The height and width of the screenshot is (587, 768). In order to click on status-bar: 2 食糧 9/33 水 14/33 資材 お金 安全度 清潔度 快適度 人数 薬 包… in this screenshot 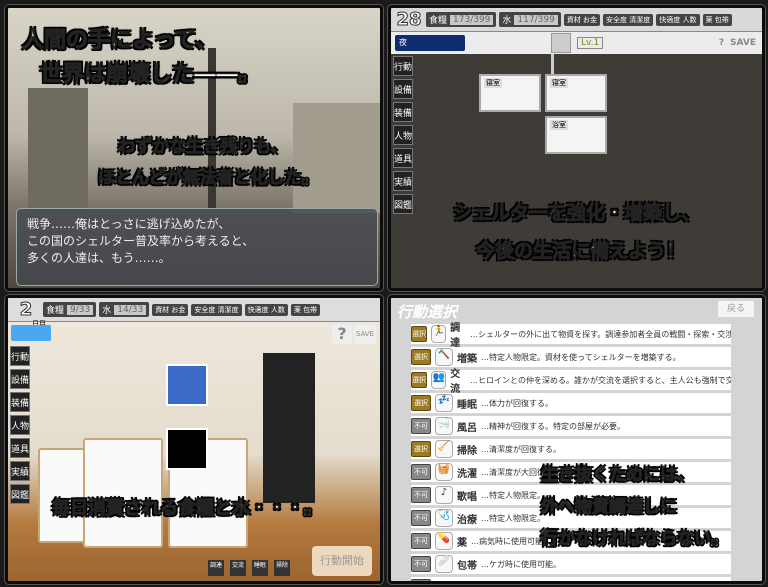, I will do `click(194, 310)`.